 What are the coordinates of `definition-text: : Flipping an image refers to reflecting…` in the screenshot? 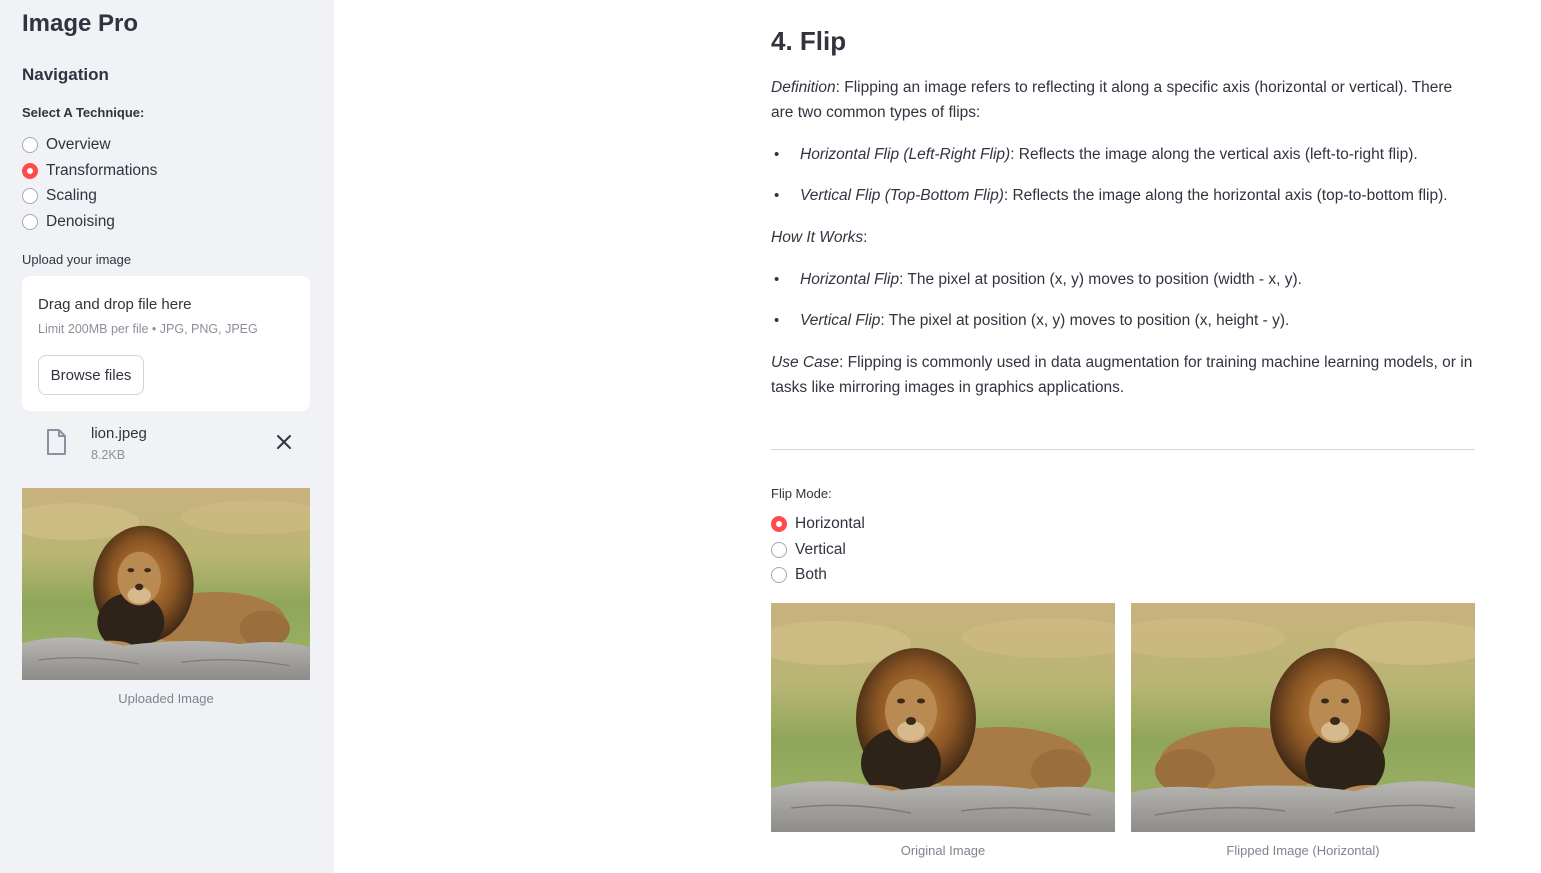 It's located at (1112, 100).